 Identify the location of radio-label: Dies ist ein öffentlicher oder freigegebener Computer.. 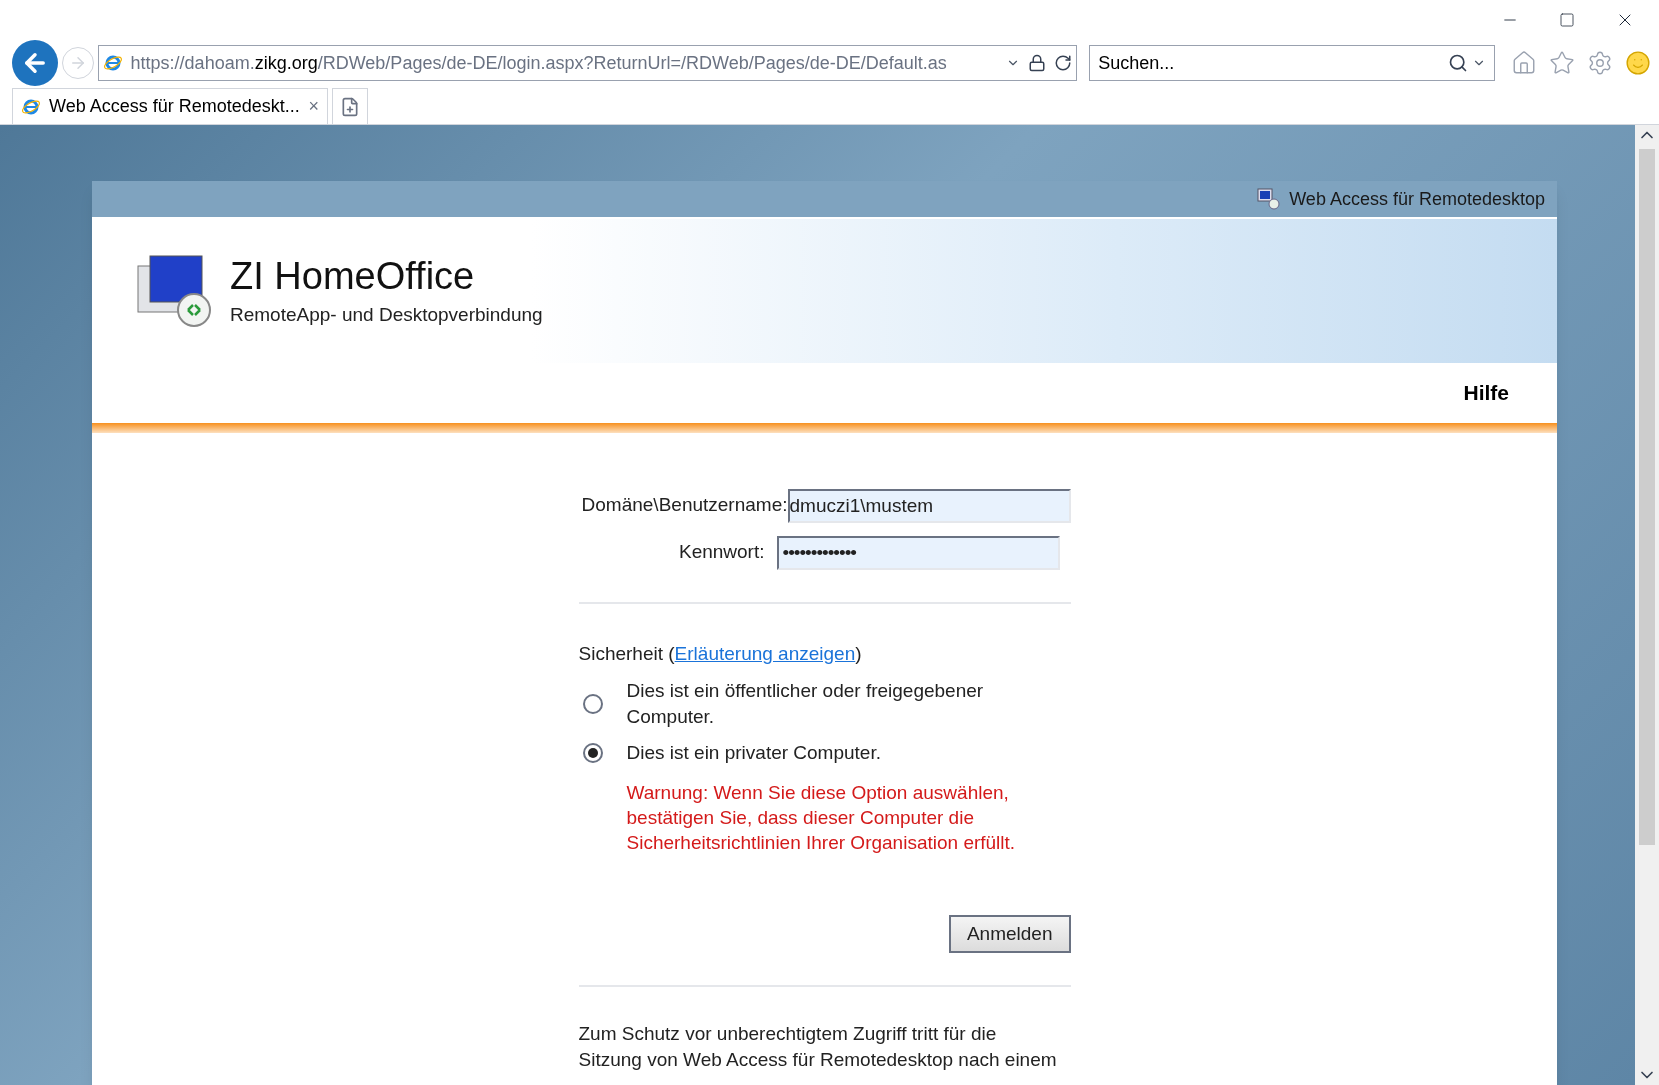
(805, 704).